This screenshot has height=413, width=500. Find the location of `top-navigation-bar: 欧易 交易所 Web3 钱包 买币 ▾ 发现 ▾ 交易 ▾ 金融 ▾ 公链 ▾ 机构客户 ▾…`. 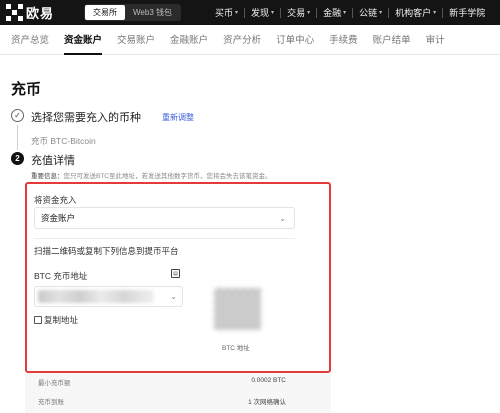

top-navigation-bar: 欧易 交易所 Web3 钱包 买币 ▾ 发现 ▾ 交易 ▾ 金融 ▾ 公链 ▾ 机构客户 ▾… is located at coordinates (250, 12).